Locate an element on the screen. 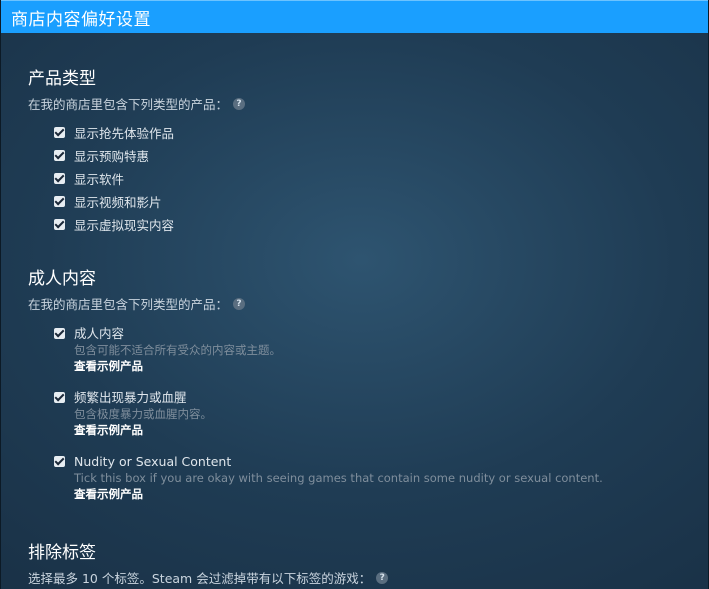 This screenshot has width=709, height=589. option-early-access: 显示抢先体验作品 is located at coordinates (371, 132).